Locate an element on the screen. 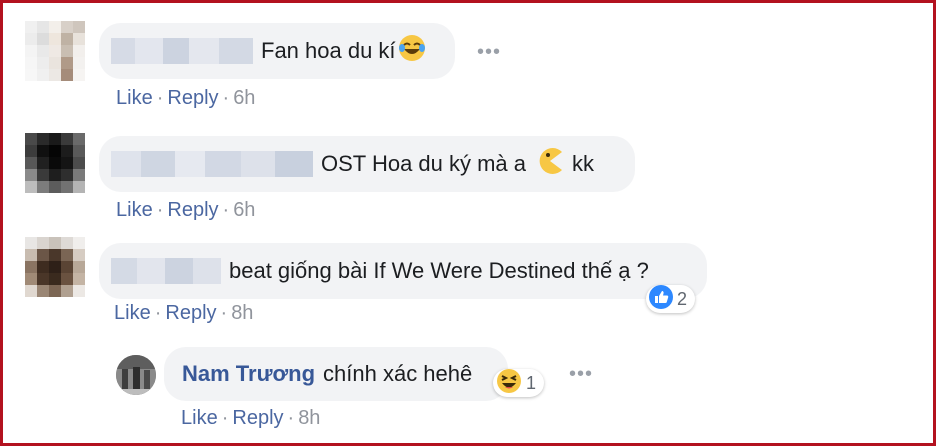 This screenshot has width=936, height=446. pacman-emoji is located at coordinates (550, 164).